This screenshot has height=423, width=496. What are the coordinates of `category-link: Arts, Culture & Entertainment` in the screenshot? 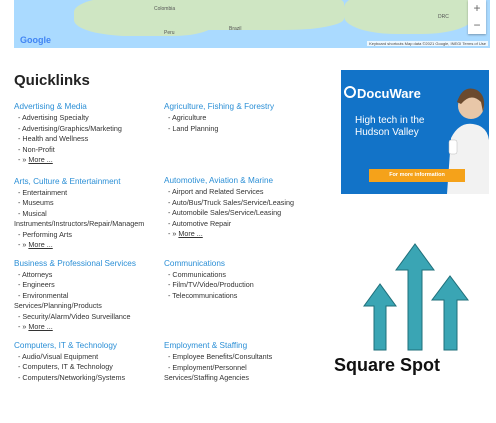 It's located at (89, 181).